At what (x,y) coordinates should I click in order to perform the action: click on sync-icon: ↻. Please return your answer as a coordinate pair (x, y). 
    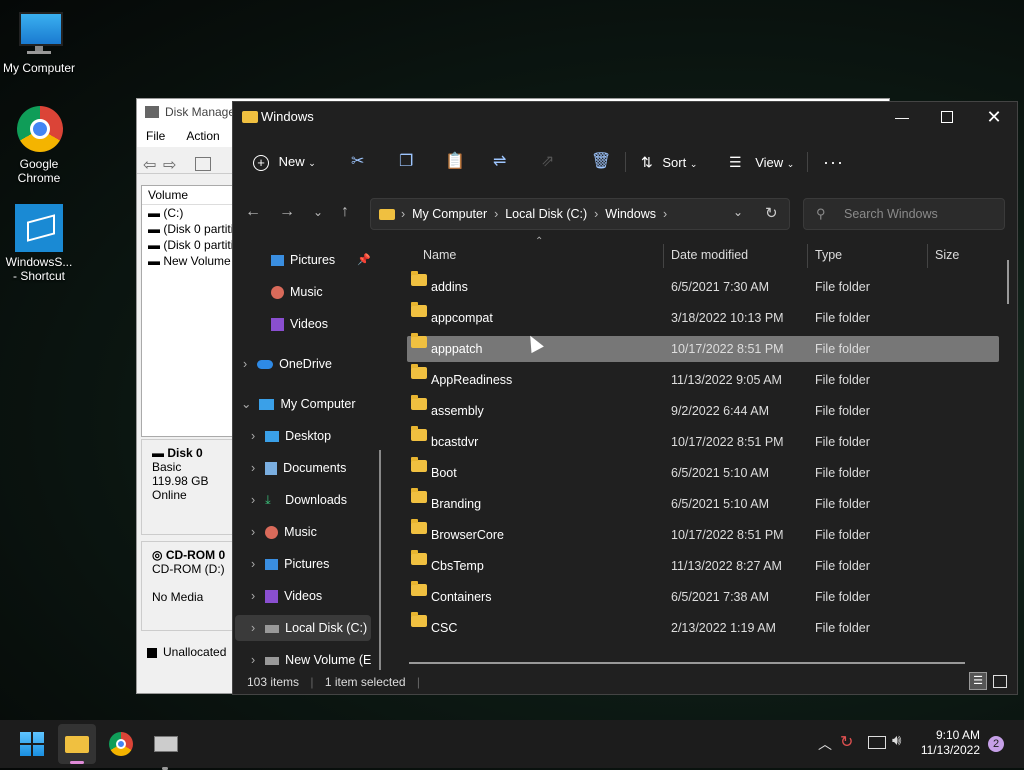
    Looking at the image, I should click on (846, 742).